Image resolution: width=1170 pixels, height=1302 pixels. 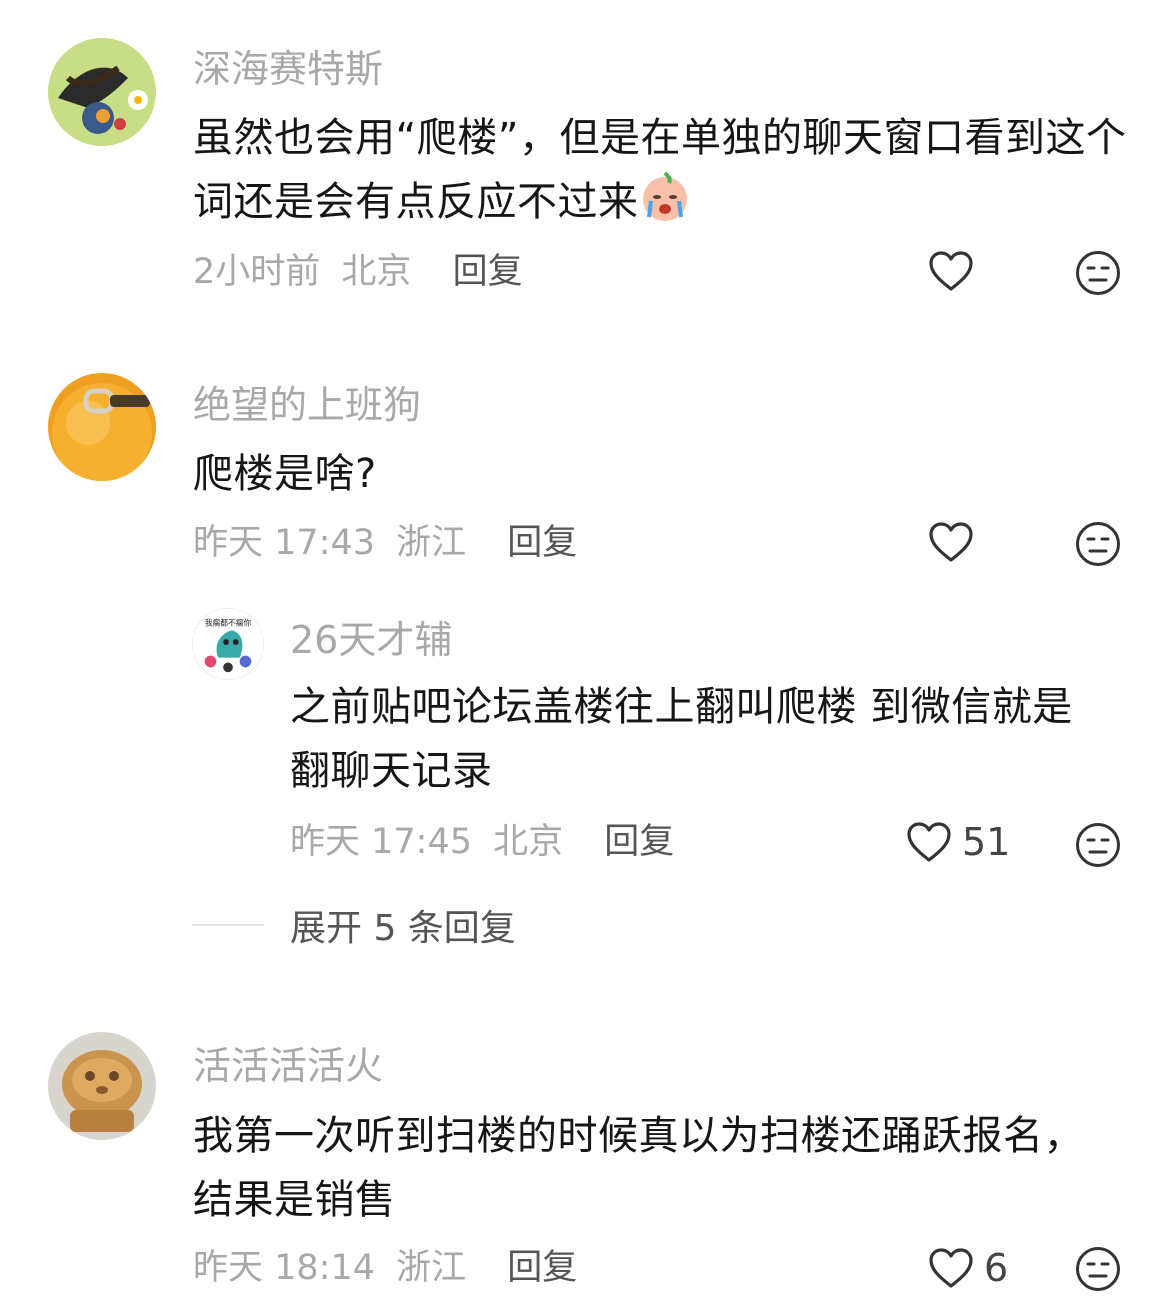 I want to click on like-button: 6, so click(x=968, y=1268).